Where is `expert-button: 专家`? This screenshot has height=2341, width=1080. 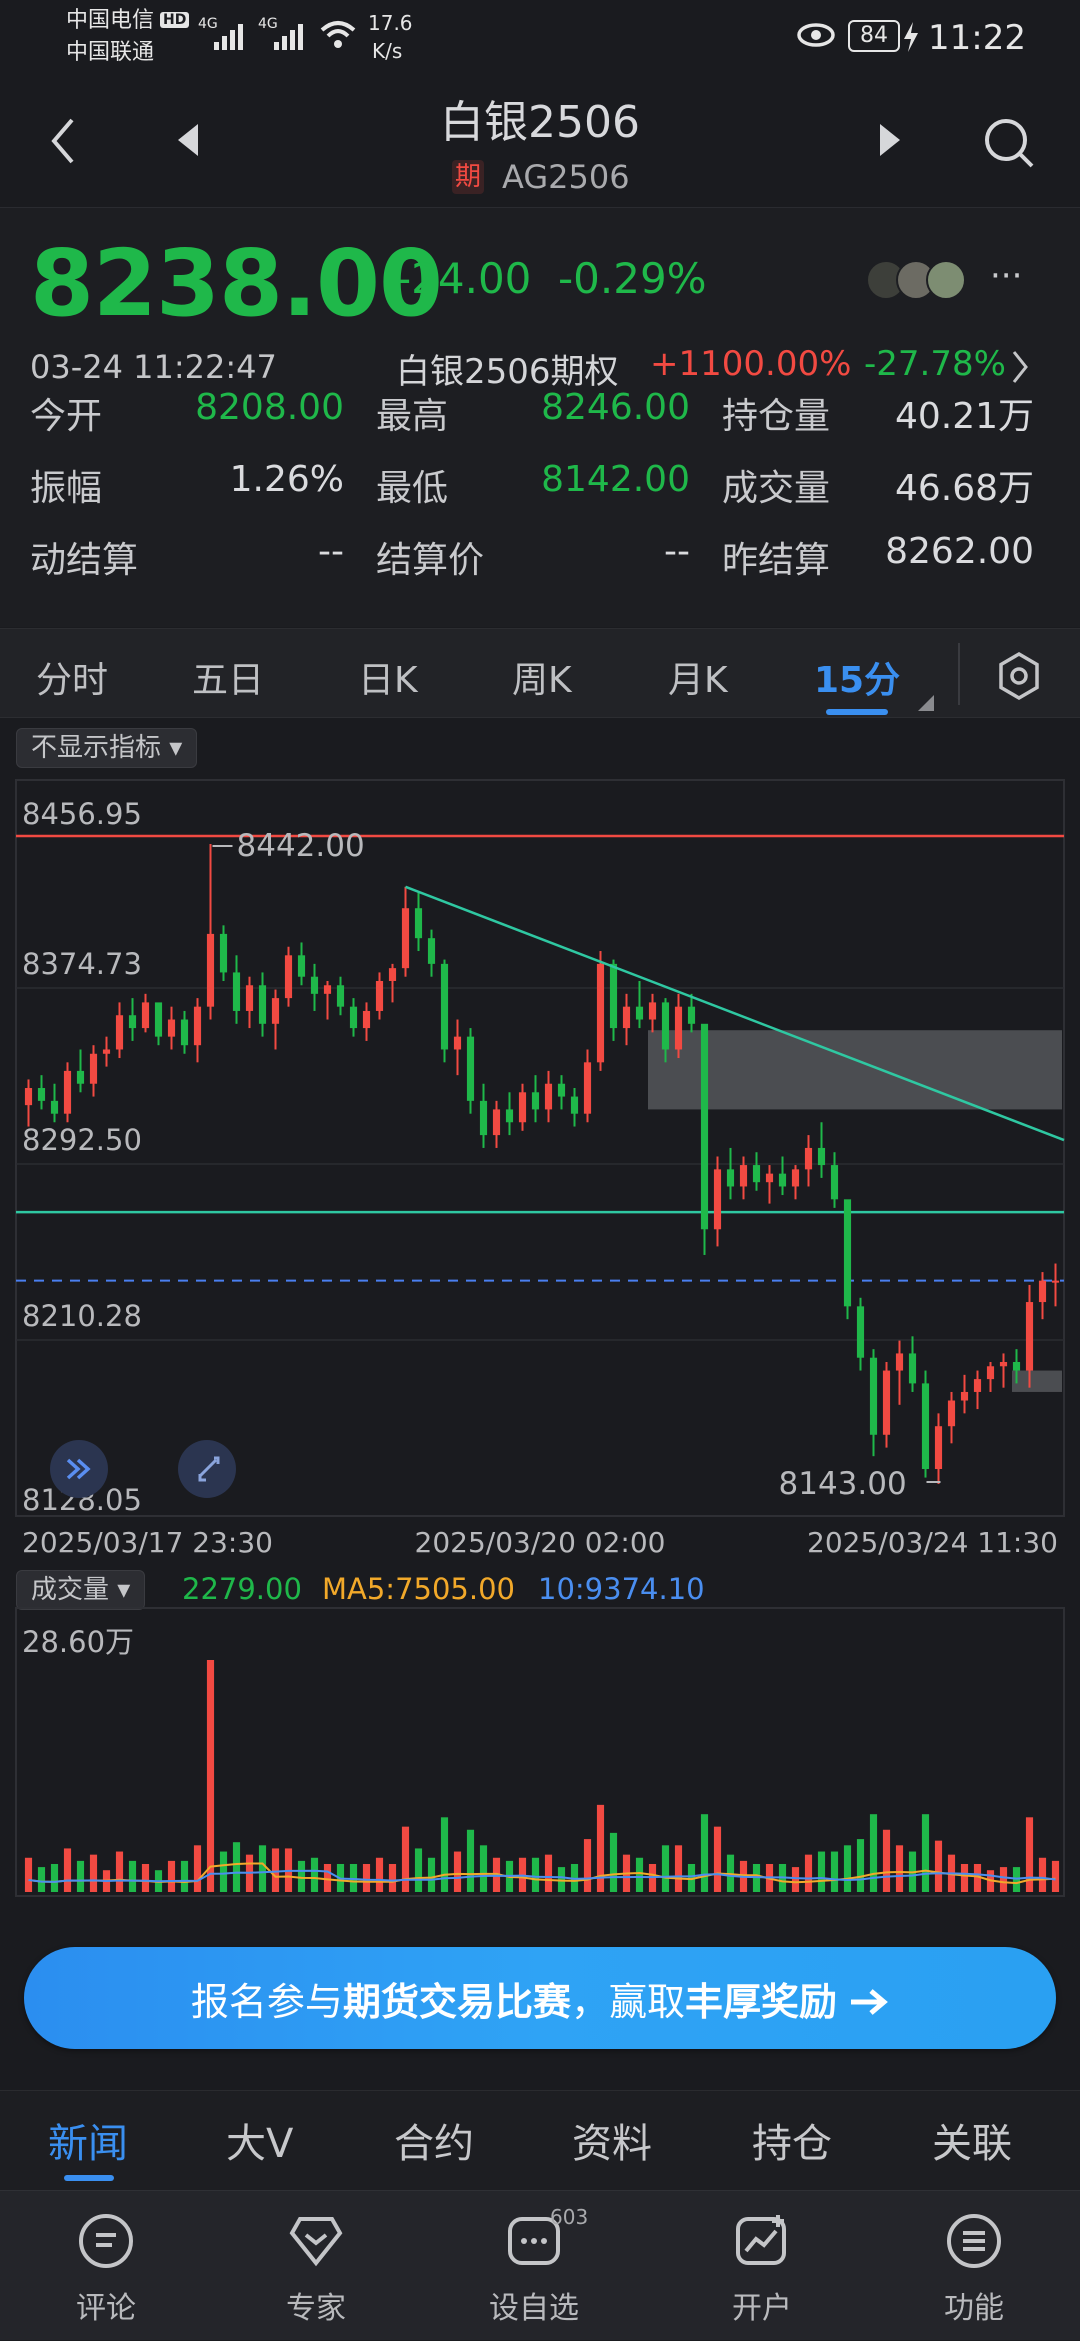 expert-button: 专家 is located at coordinates (316, 2266).